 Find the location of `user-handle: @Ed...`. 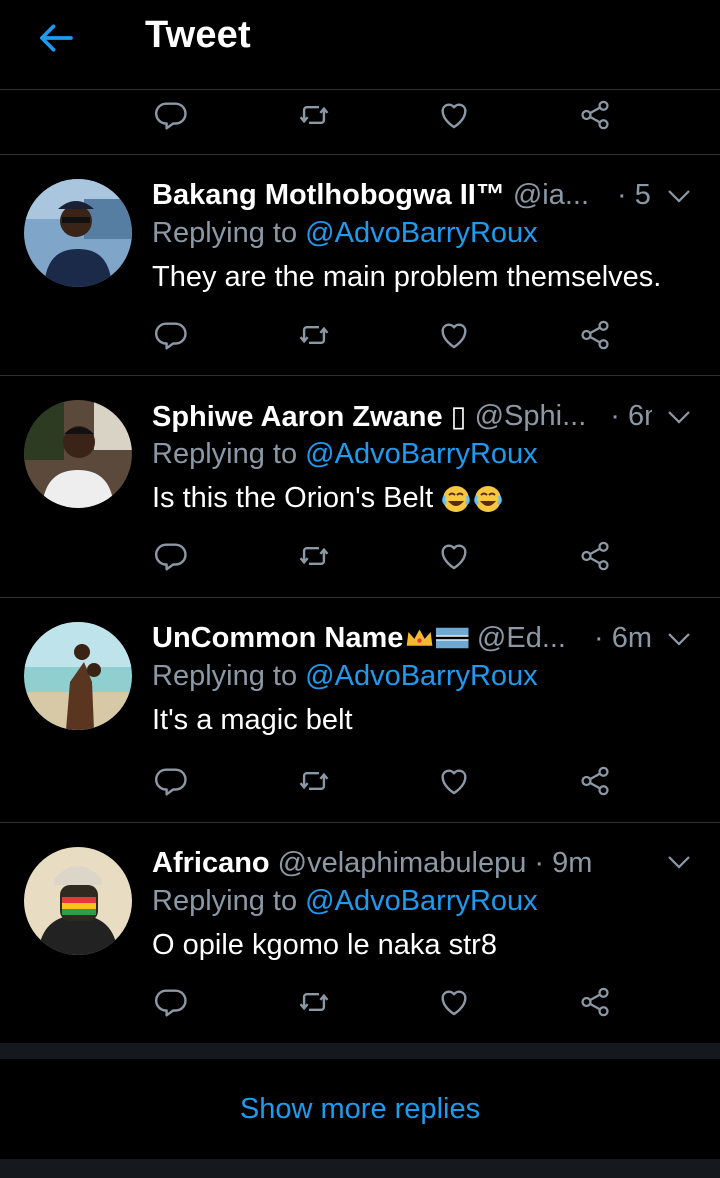

user-handle: @Ed... is located at coordinates (521, 638).